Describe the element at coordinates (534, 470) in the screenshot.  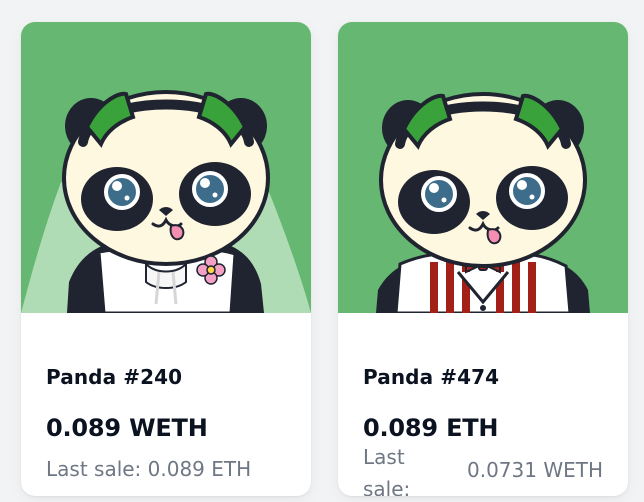
I see `last-sale-value: 0.0731 WETH` at that location.